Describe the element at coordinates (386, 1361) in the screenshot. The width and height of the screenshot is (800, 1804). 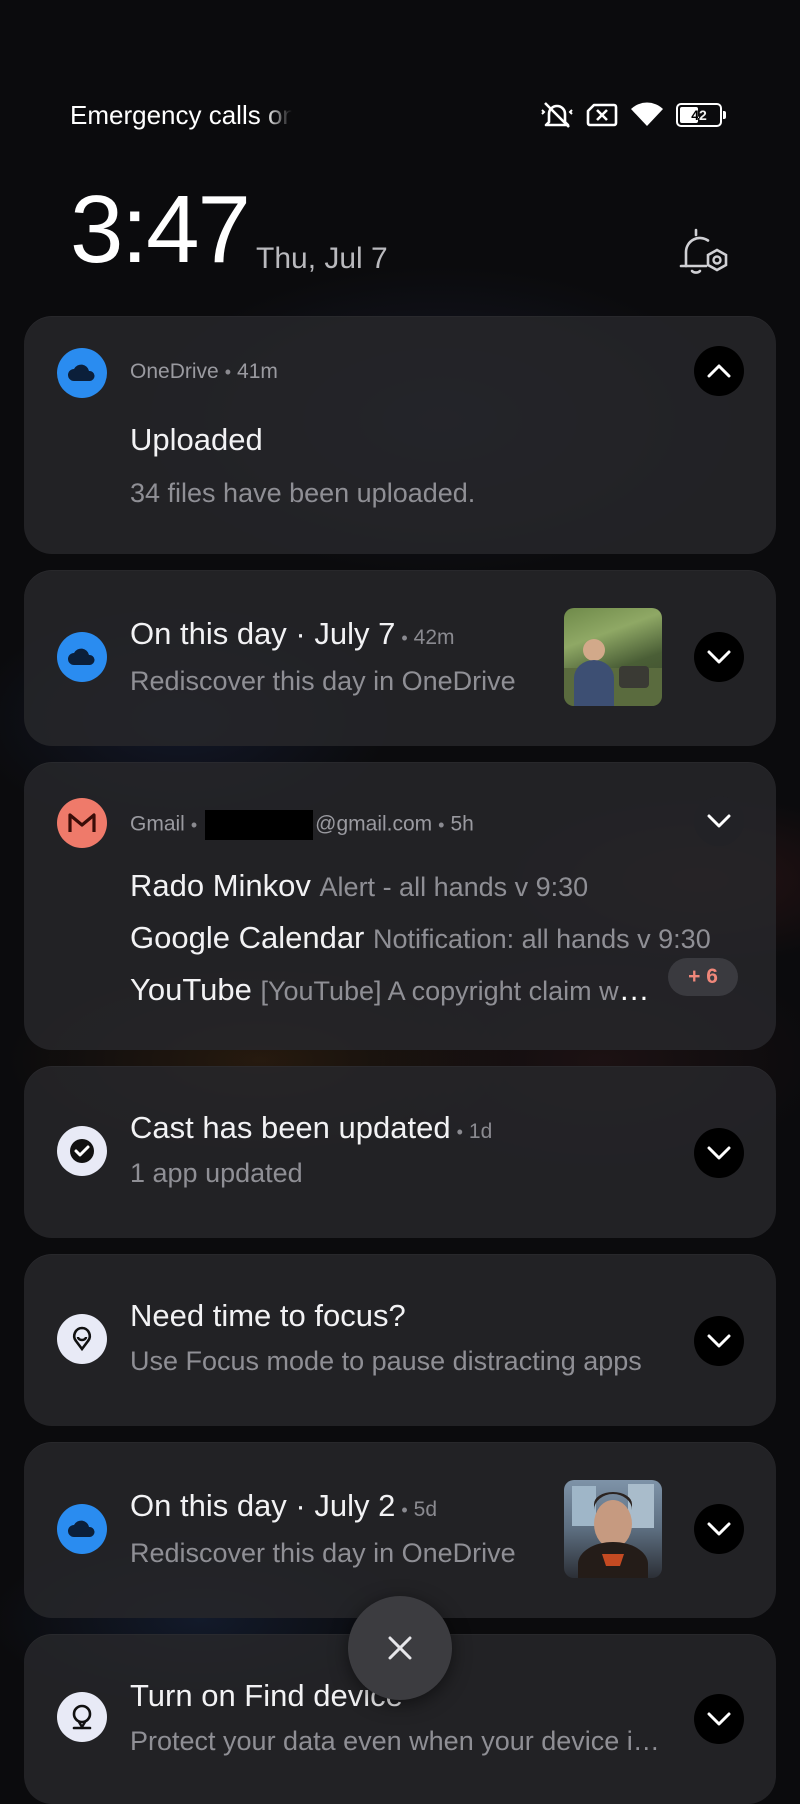
I see `notification-text: Use Focus mode to pause distracting apps` at that location.